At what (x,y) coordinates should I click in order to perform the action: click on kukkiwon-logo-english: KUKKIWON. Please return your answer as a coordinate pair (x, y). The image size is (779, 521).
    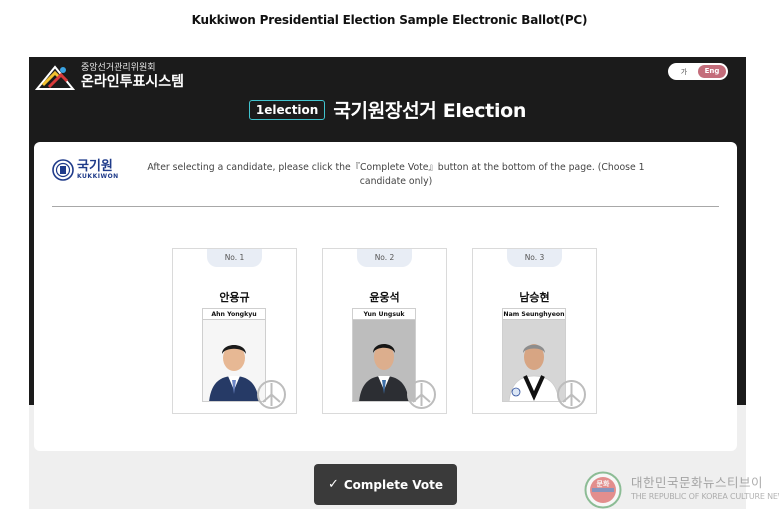
    Looking at the image, I should click on (98, 176).